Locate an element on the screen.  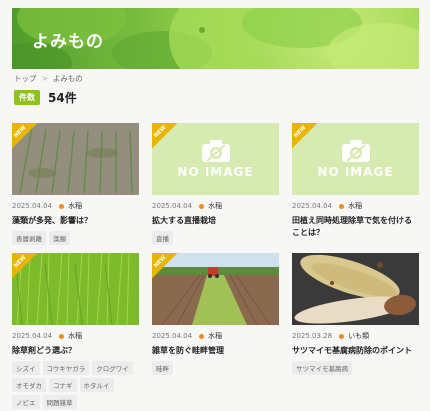
article-thumbnail is located at coordinates (355, 289).